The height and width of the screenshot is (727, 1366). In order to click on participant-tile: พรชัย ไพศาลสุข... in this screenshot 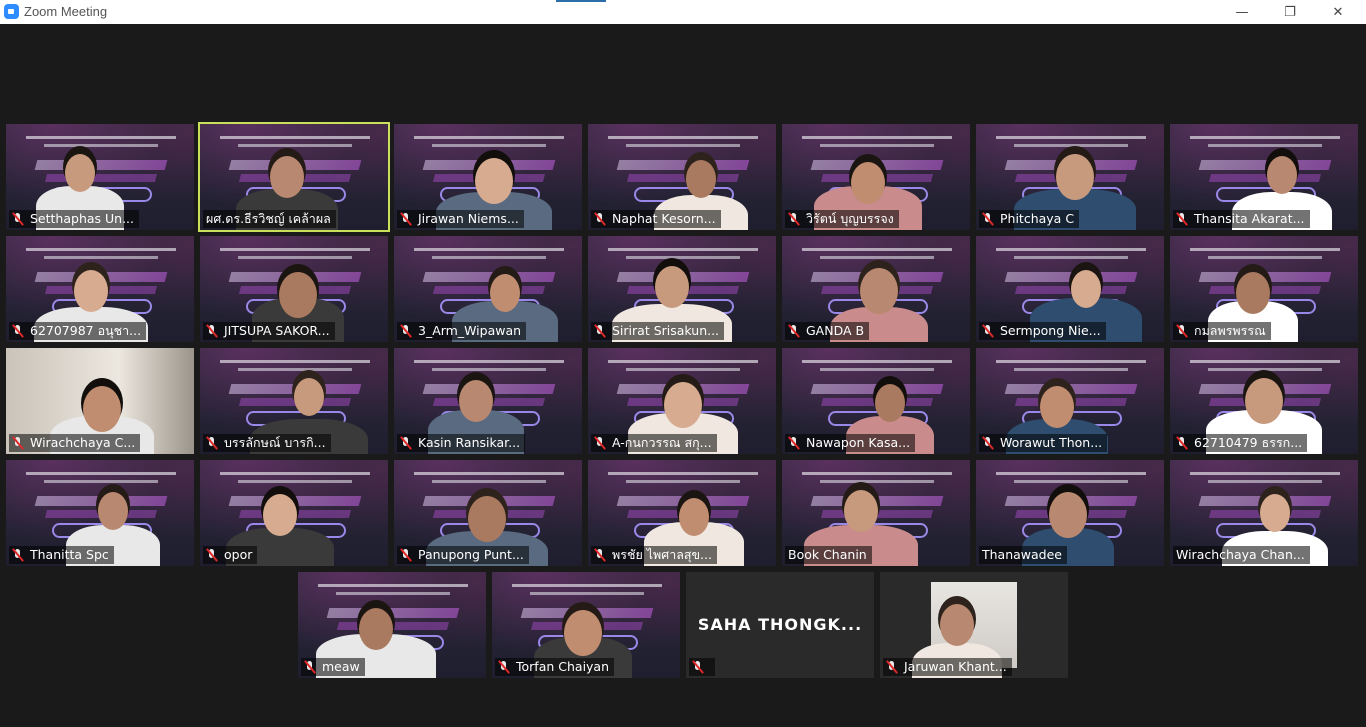, I will do `click(682, 513)`.